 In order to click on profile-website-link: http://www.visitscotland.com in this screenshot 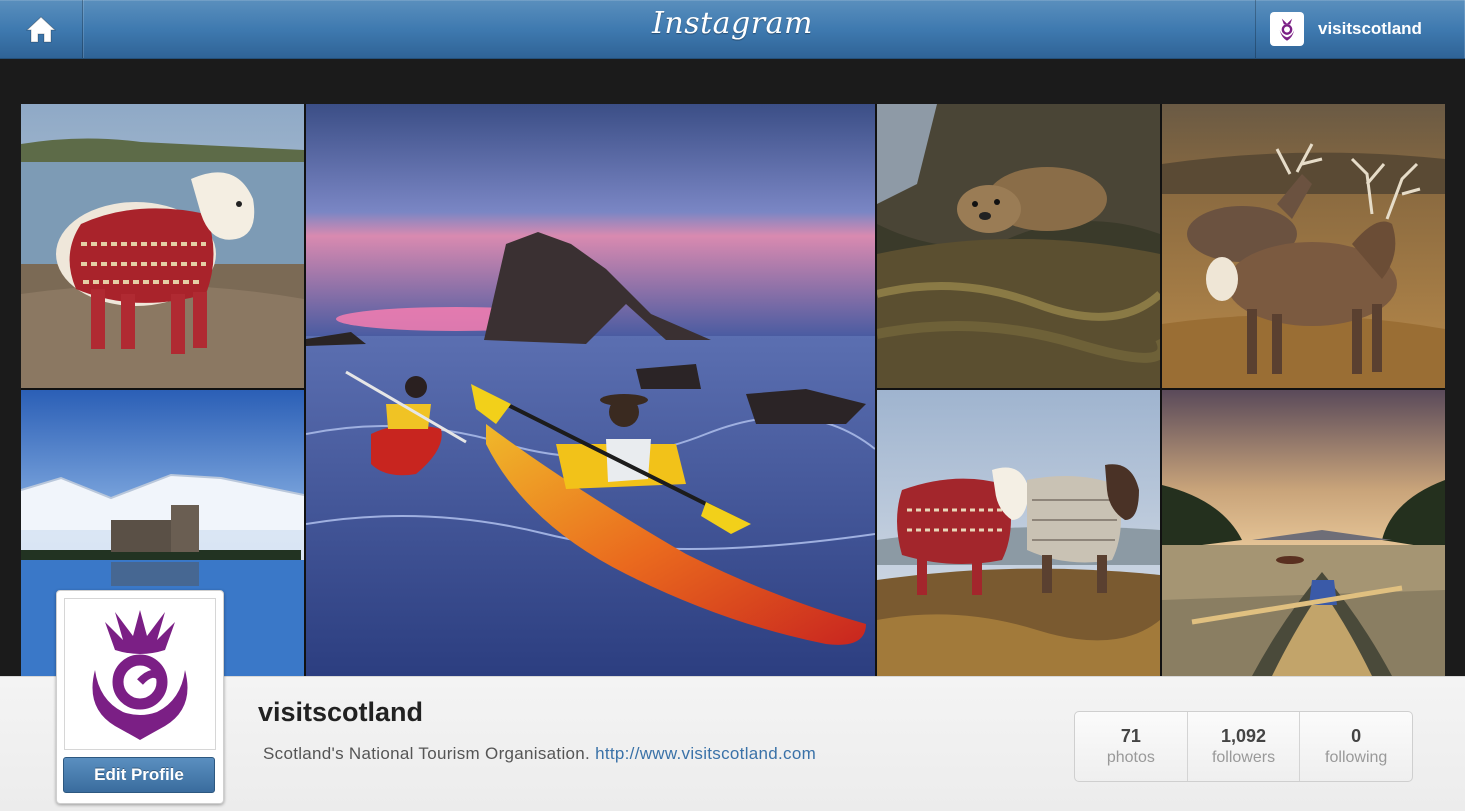, I will do `click(705, 753)`.